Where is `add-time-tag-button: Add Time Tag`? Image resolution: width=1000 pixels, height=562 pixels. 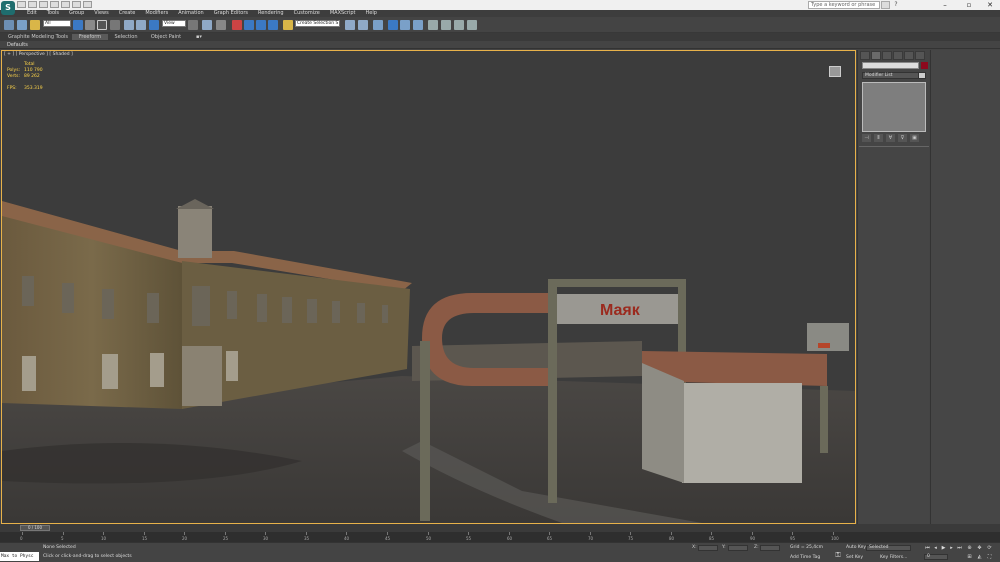 add-time-tag-button: Add Time Tag is located at coordinates (805, 557).